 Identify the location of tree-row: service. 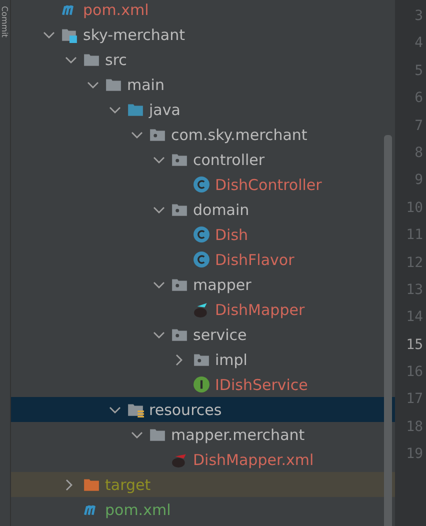
(203, 334).